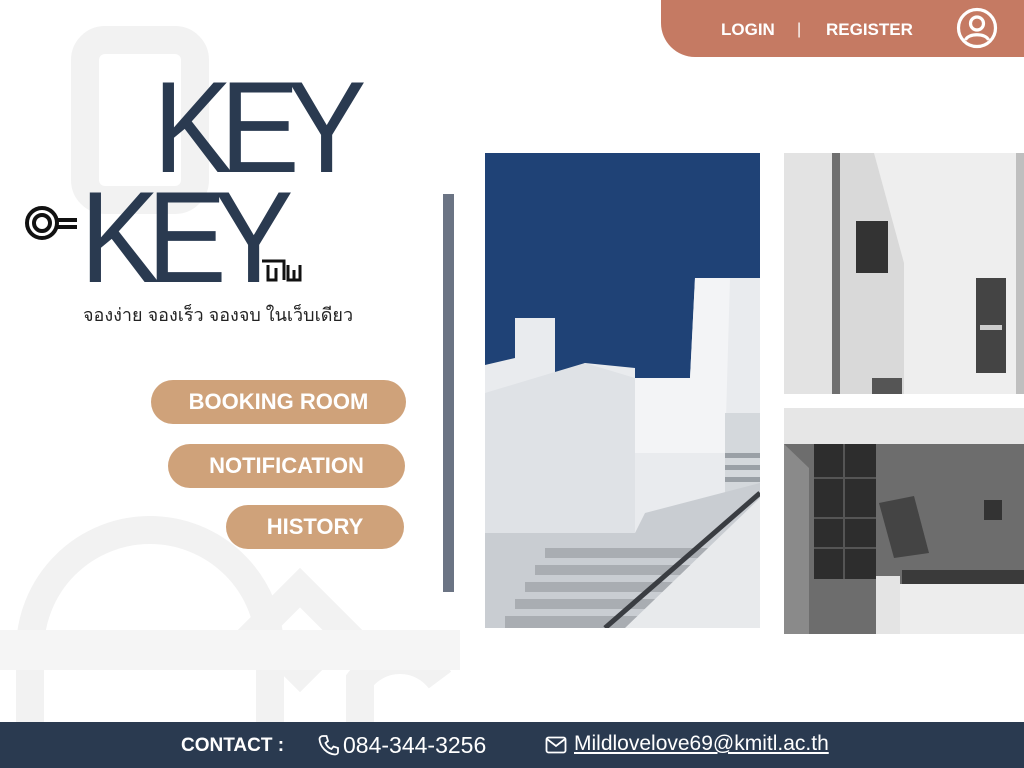  Describe the element at coordinates (977, 28) in the screenshot. I see `user-circle-icon` at that location.